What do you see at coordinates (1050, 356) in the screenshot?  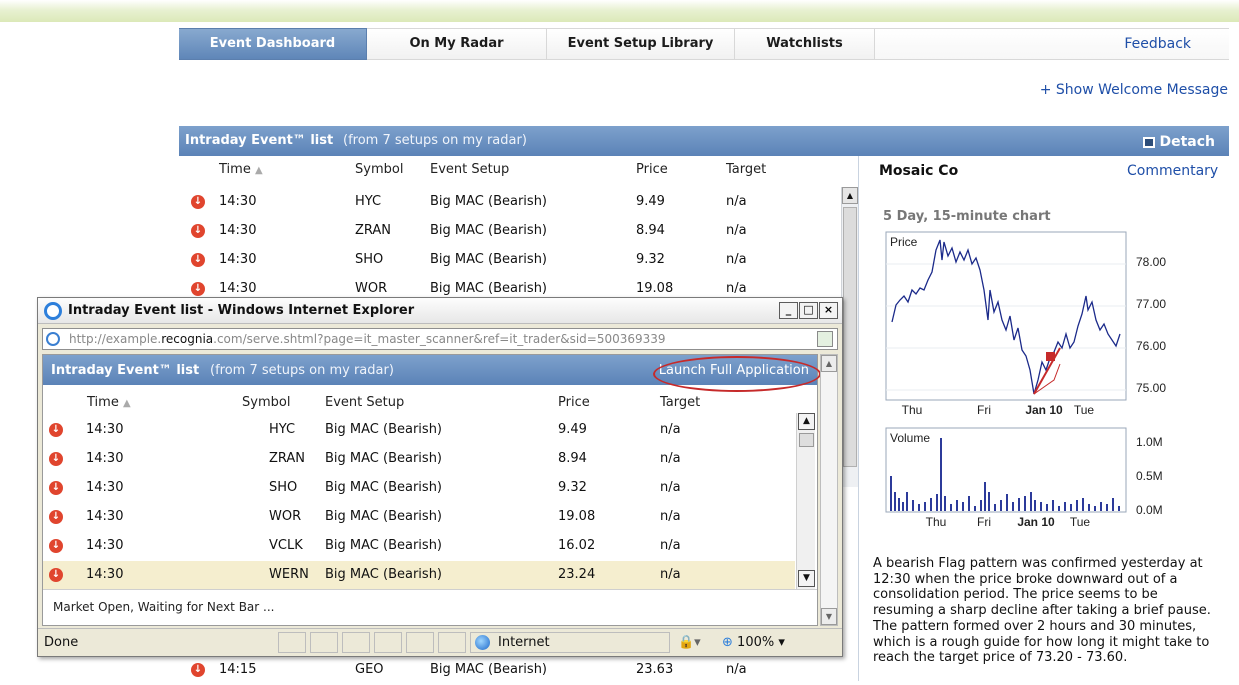 I see `pattern-marker` at bounding box center [1050, 356].